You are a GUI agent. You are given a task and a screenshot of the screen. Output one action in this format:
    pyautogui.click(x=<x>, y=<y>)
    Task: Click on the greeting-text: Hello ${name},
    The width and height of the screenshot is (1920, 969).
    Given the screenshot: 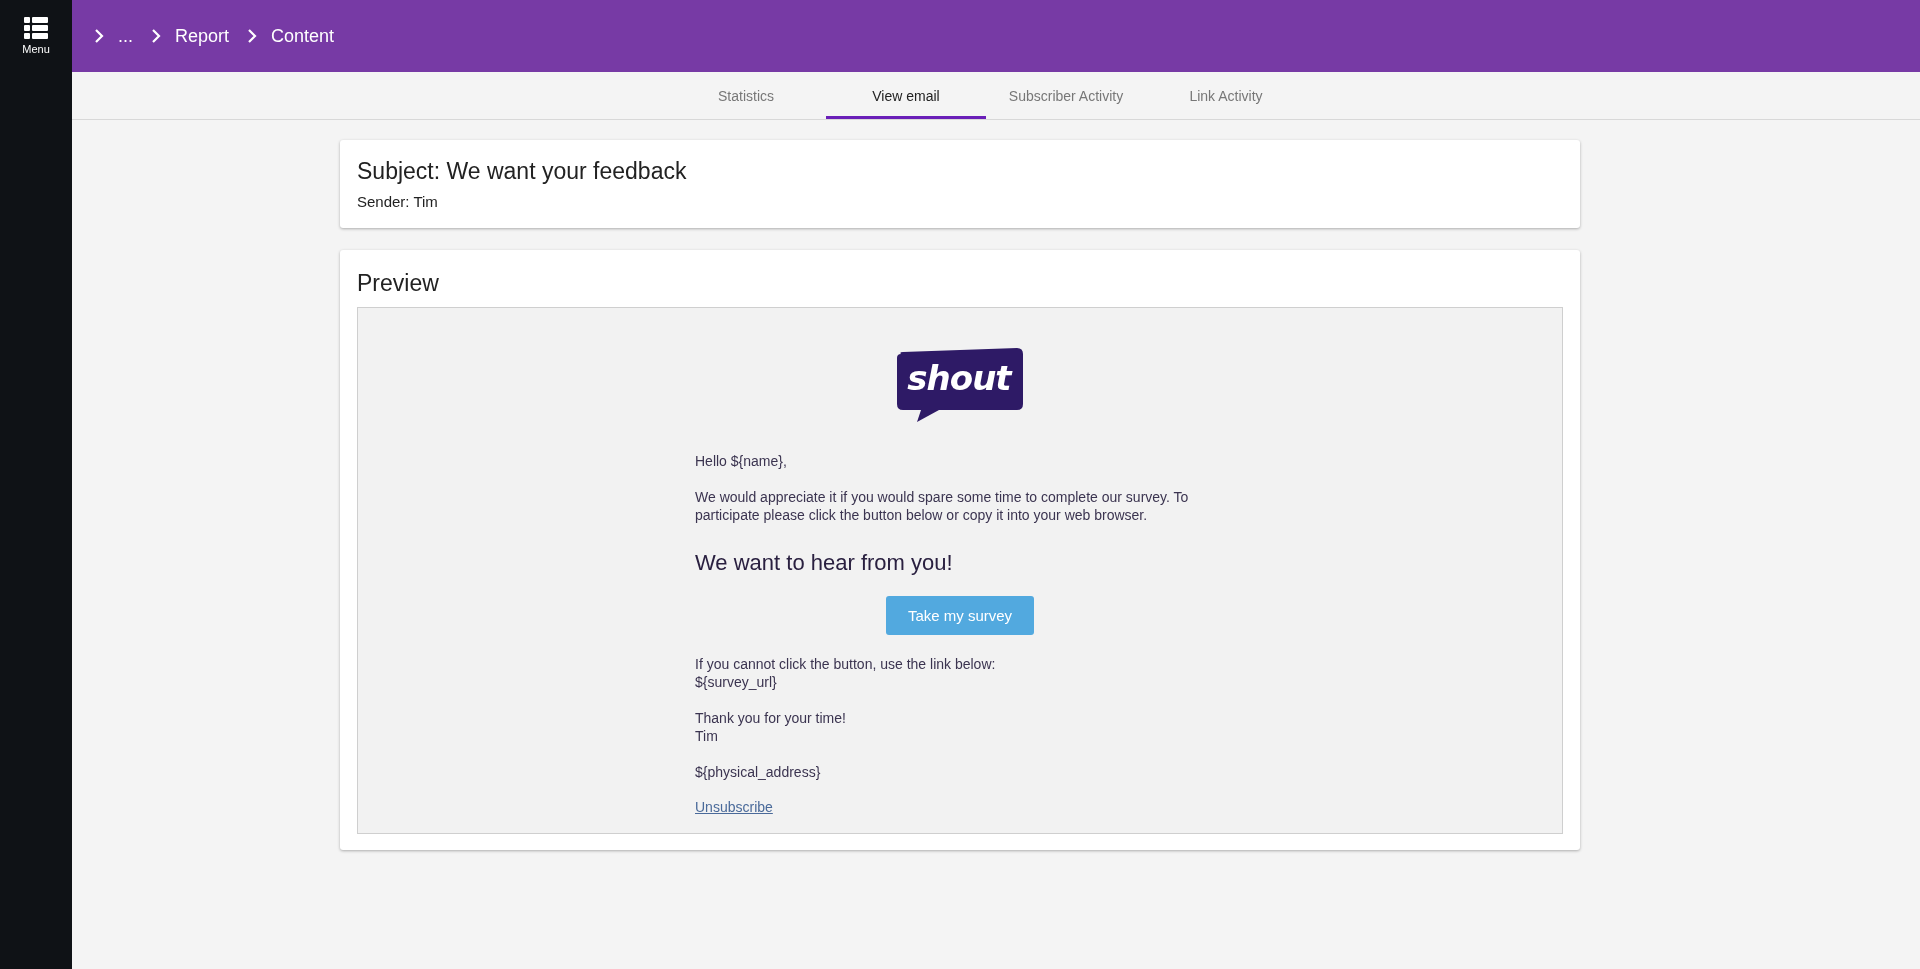 What is the action you would take?
    pyautogui.click(x=741, y=461)
    